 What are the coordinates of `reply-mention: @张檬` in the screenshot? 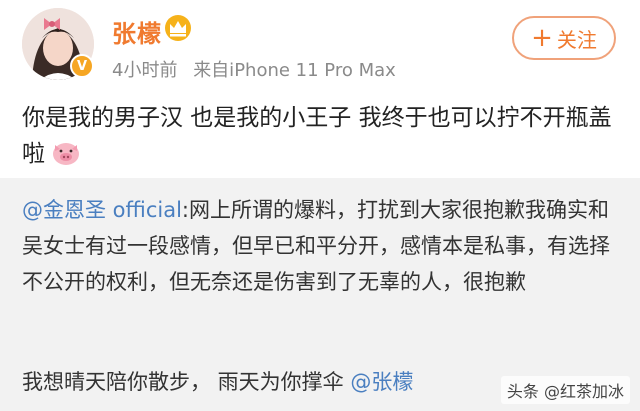 It's located at (381, 382).